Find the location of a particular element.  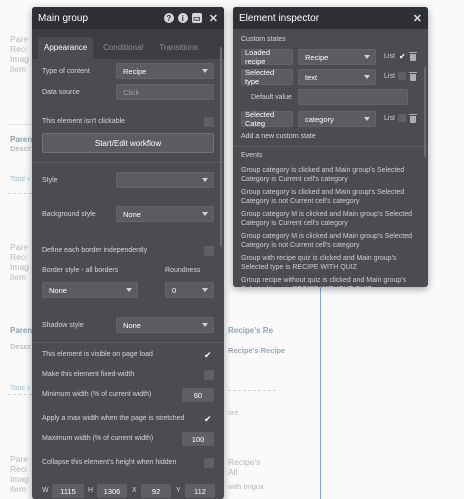

panel-header: Element inspector ✕ is located at coordinates (330, 18).